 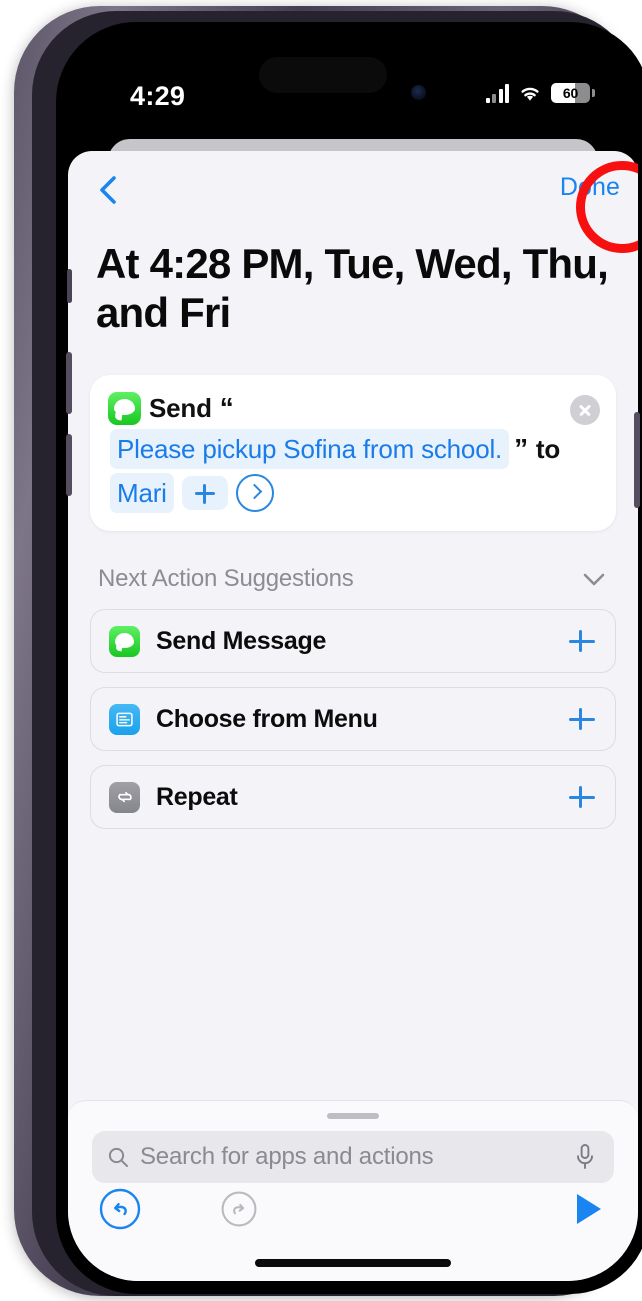 What do you see at coordinates (352, 288) in the screenshot?
I see `page-title: At 4:28 PM, Tue, Wed, Thu, and Fri` at bounding box center [352, 288].